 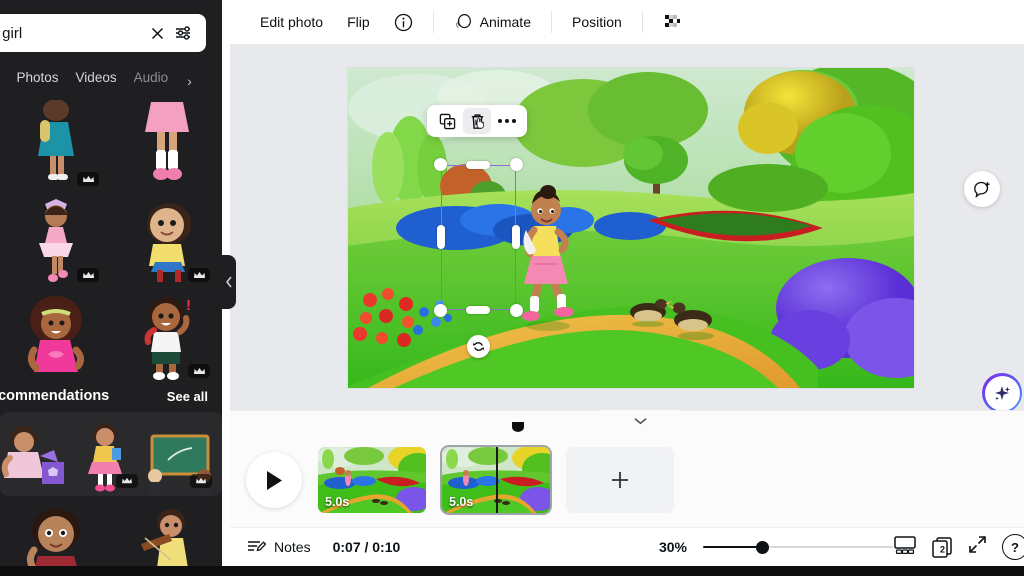 What do you see at coordinates (440, 164) in the screenshot?
I see `resize-handle-top-left` at bounding box center [440, 164].